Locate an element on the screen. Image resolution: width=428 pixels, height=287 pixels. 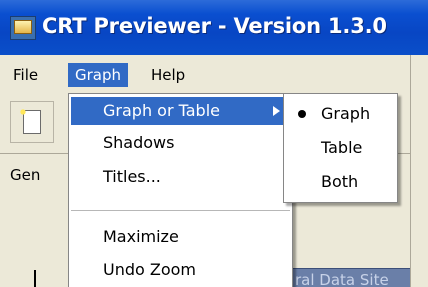
menu-item-graph-or-table: Graph or Table is located at coordinates (180, 111).